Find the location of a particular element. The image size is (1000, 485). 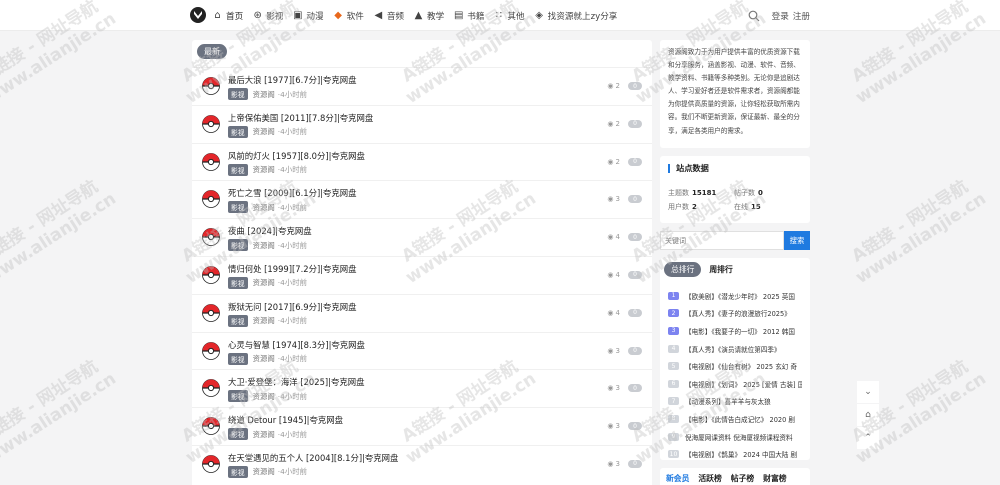

rank-item: 10 【电视剧】《鹊巢》 2024 中国大陆 剧 is located at coordinates (735, 454).